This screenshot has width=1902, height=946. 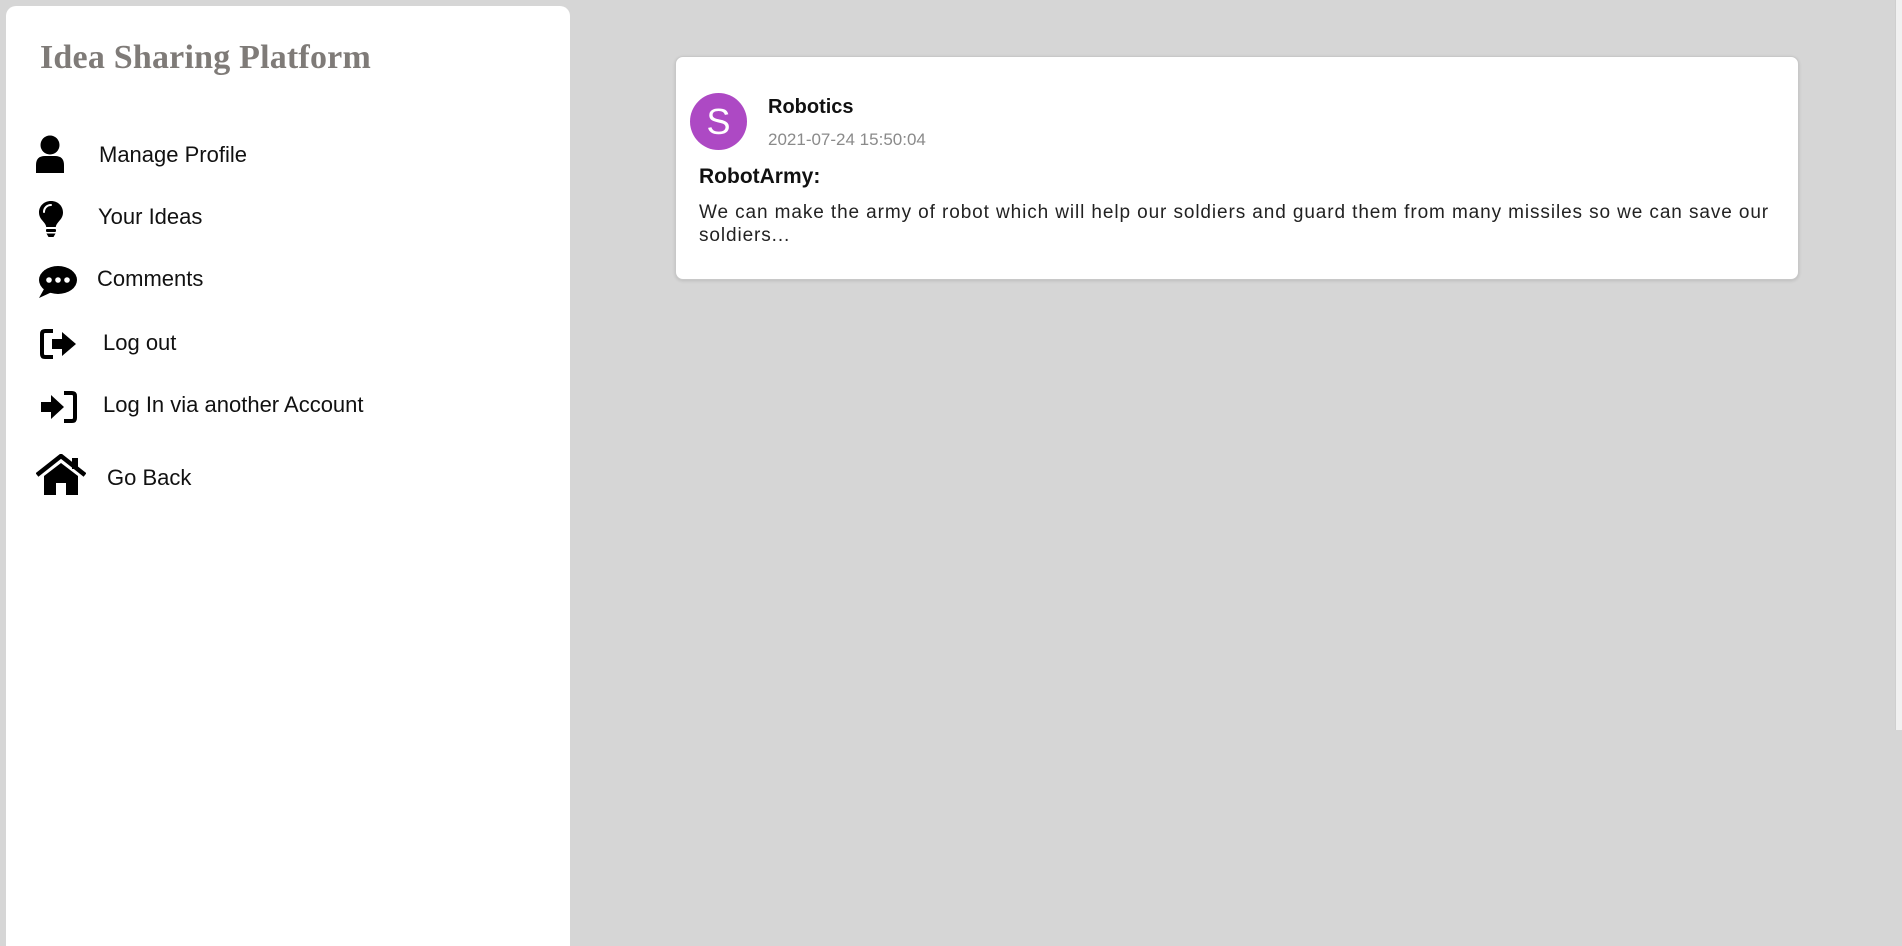 What do you see at coordinates (149, 477) in the screenshot?
I see `sidebar-item-label: Go Back` at bounding box center [149, 477].